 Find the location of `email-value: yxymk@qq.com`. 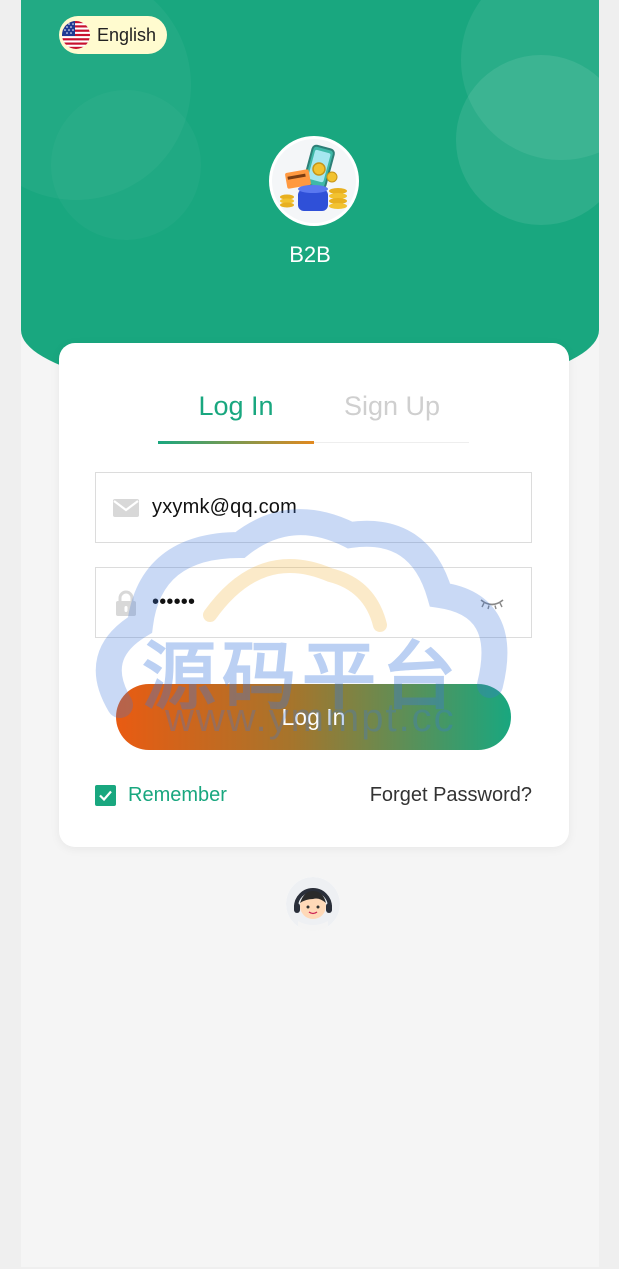

email-value: yxymk@qq.com is located at coordinates (224, 507).